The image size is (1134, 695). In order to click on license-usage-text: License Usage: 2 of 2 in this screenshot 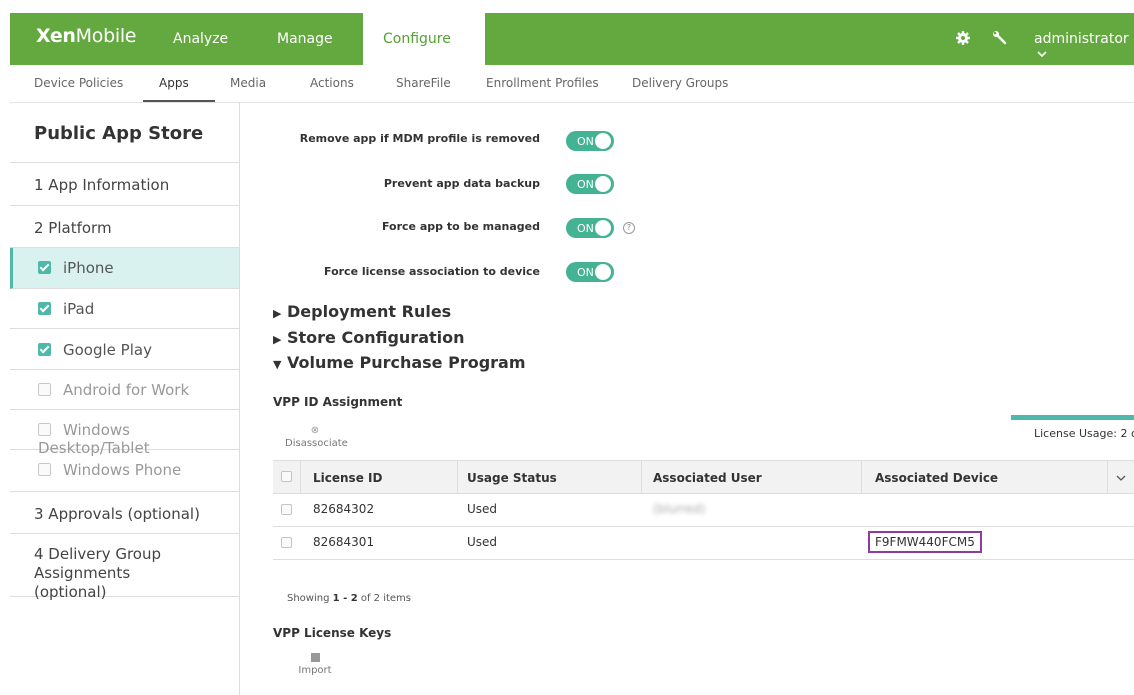, I will do `click(1084, 433)`.